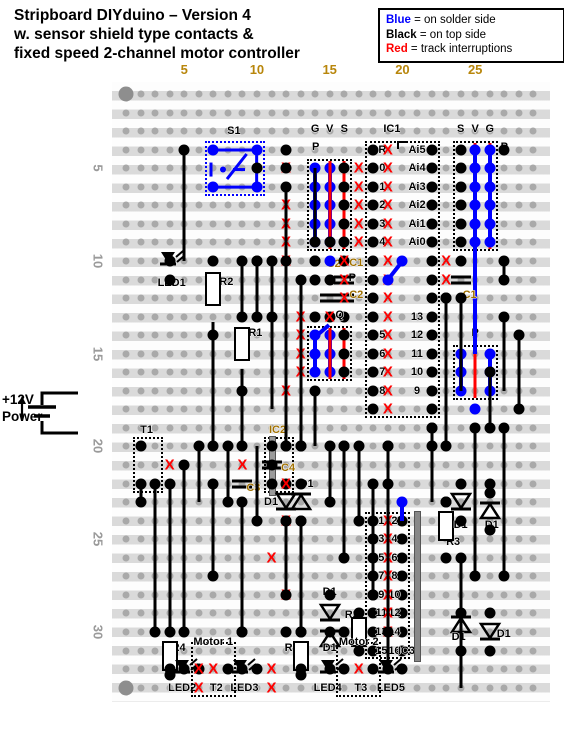 This screenshot has width=564, height=732. I want to click on sensor-header-right-rail, so click(489, 196).